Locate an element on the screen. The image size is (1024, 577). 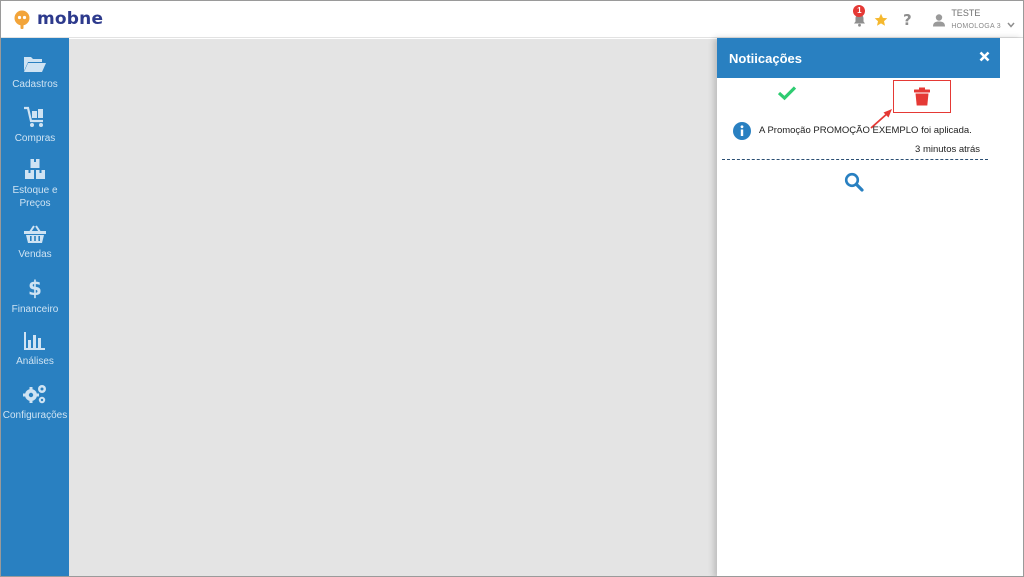
favorites-button is located at coordinates (881, 20).